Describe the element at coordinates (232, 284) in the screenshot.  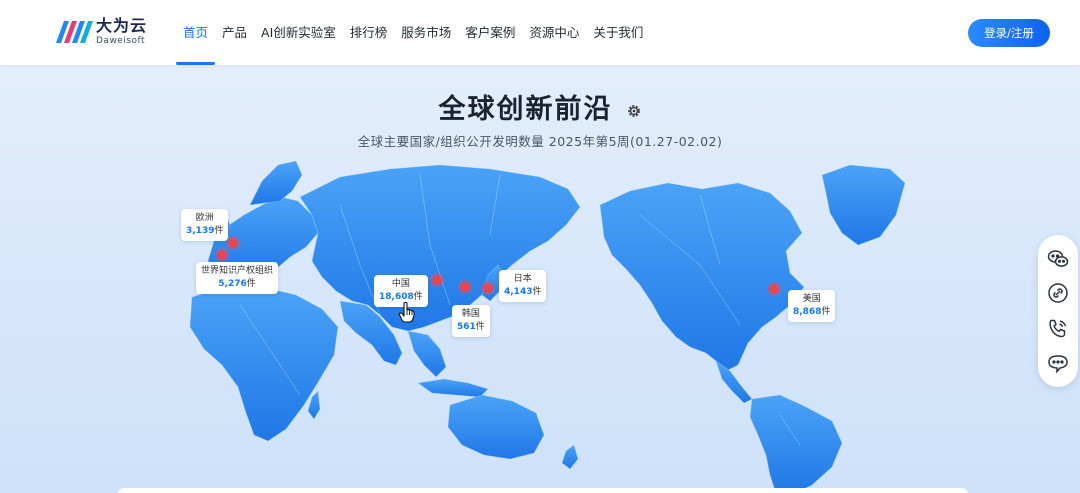
I see `callout-value: 5,276` at that location.